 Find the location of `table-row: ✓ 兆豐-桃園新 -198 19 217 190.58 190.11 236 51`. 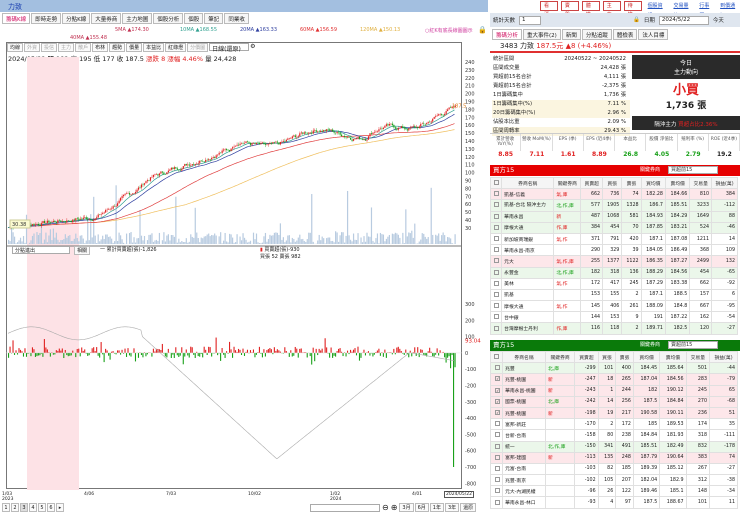

table-row: ✓ 兆豐-桃園新 -198 19 217 190.58 190.11 236 51 is located at coordinates (613, 413).